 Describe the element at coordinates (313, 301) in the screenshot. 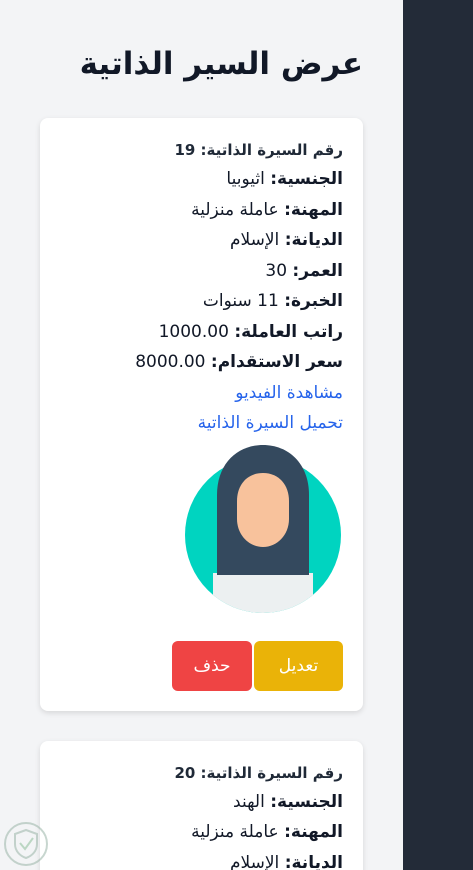

I see `experience-label: الخبرة:` at that location.